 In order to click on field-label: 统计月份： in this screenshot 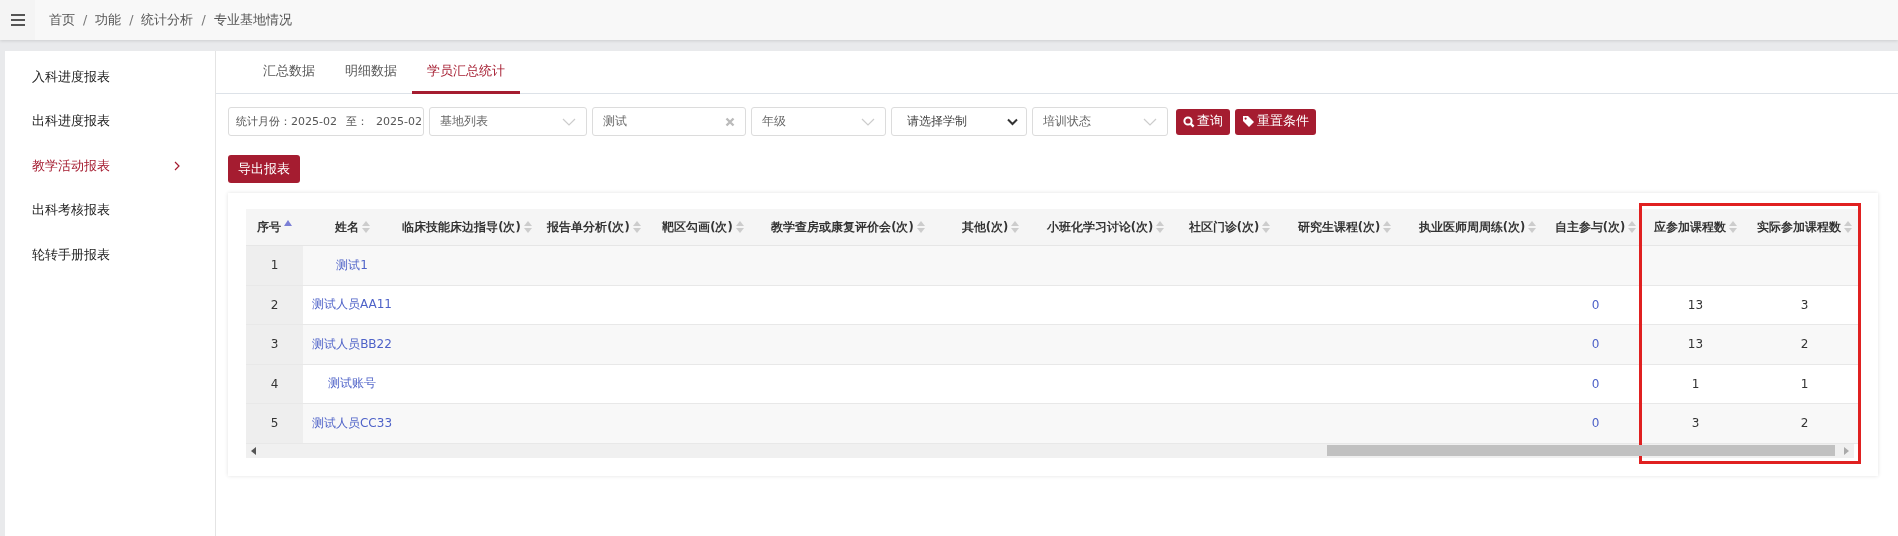, I will do `click(263, 121)`.